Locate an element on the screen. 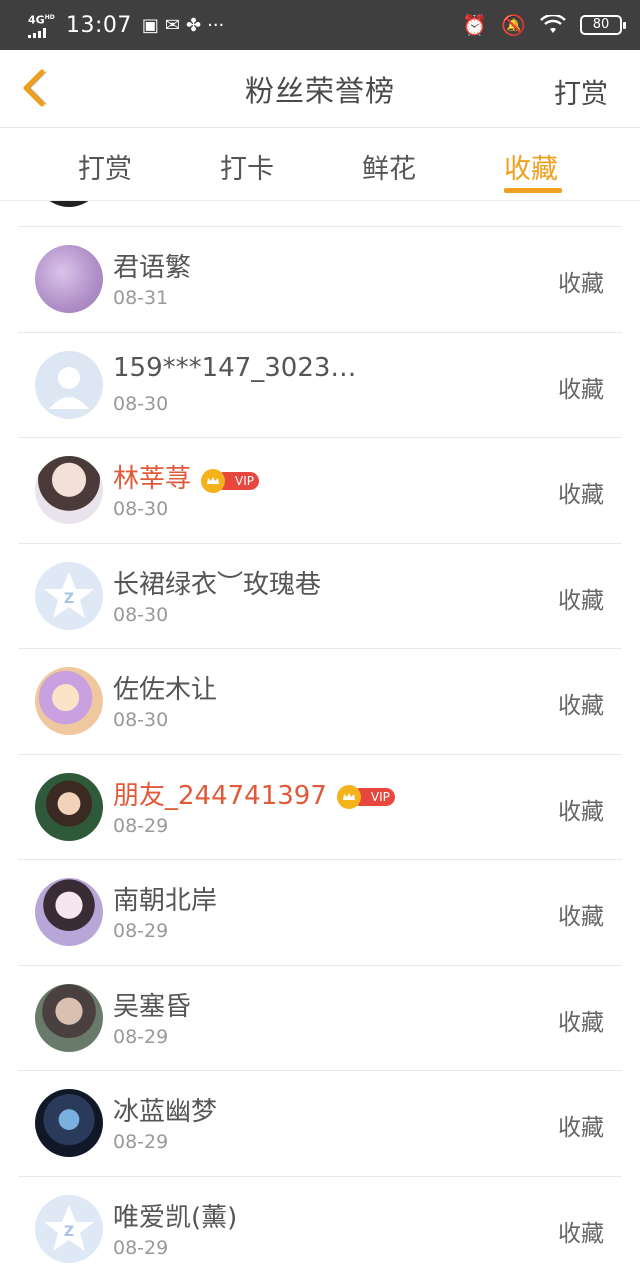 This screenshot has height=1276, width=640. fan-name: 长裙绿衣︶玫瑰巷 is located at coordinates (217, 582).